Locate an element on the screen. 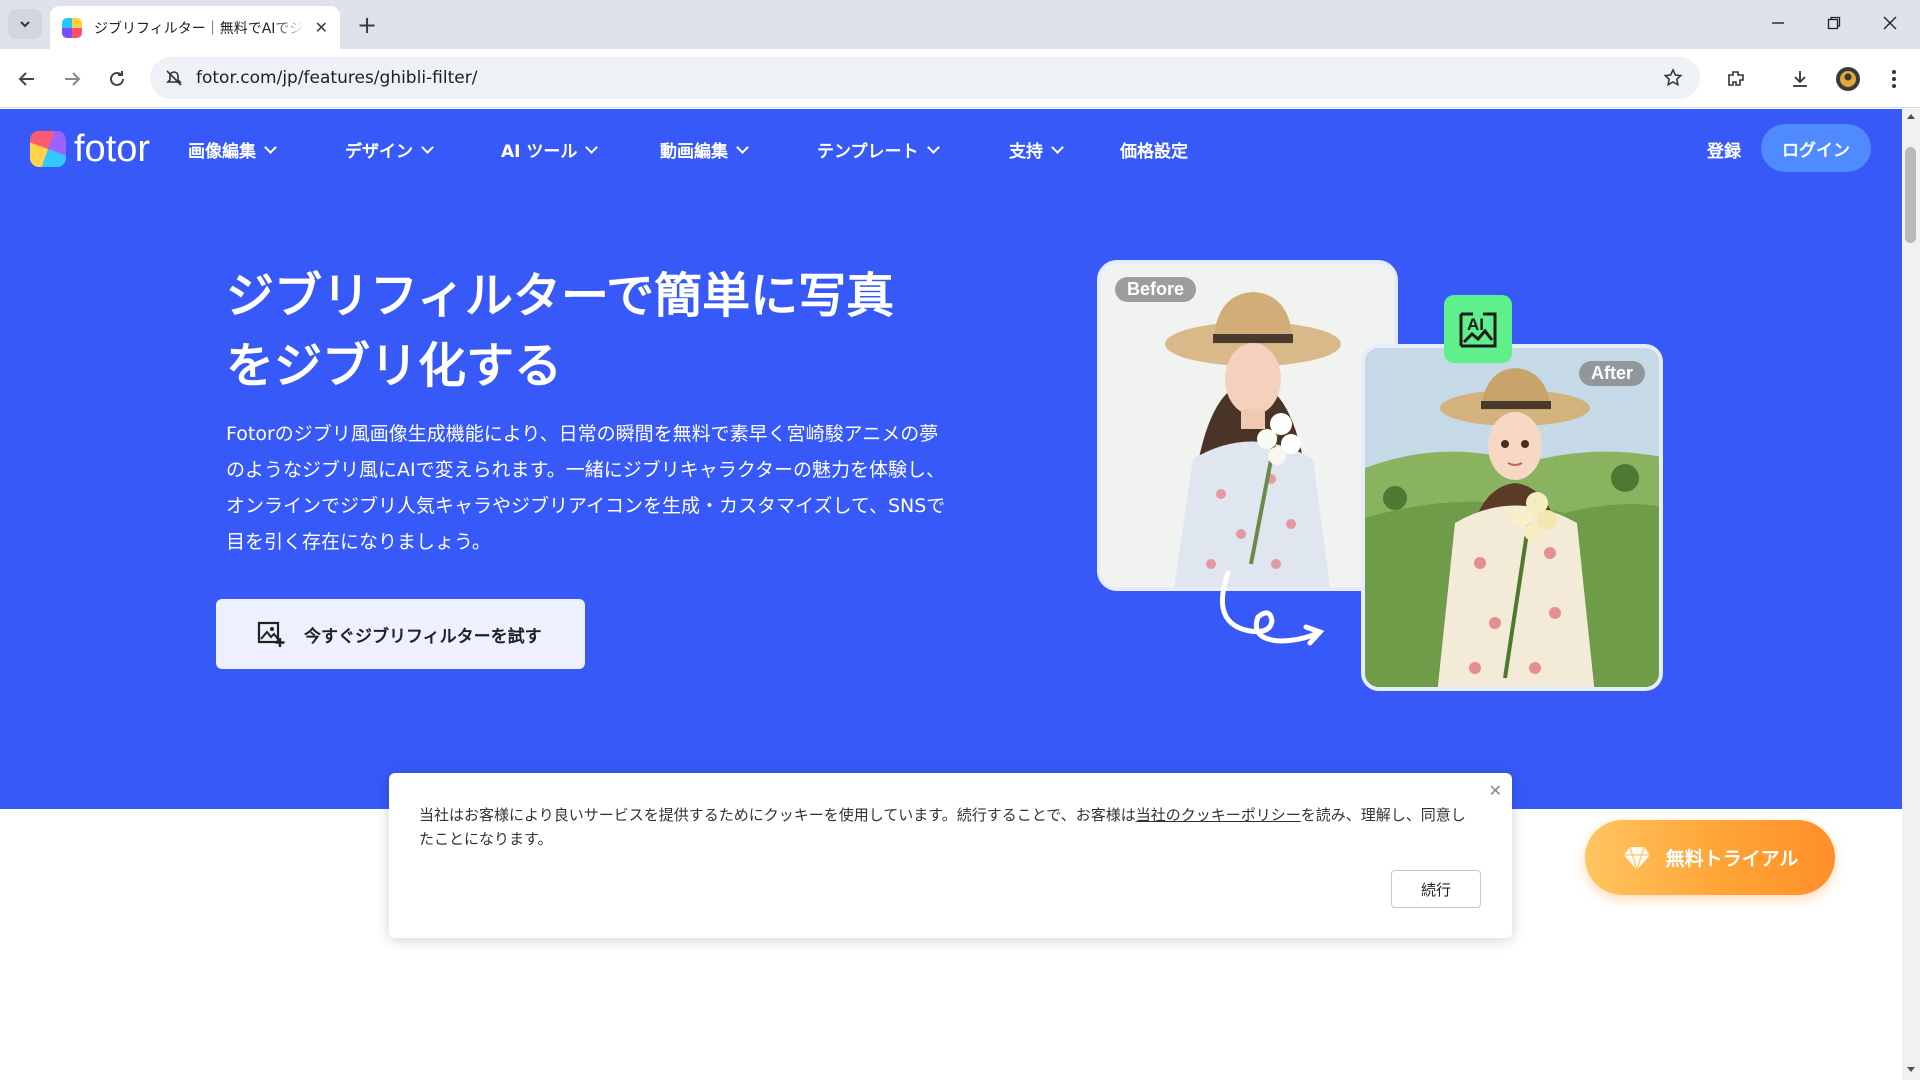 This screenshot has width=1920, height=1080. fotor-logo: fotor is located at coordinates (90, 149).